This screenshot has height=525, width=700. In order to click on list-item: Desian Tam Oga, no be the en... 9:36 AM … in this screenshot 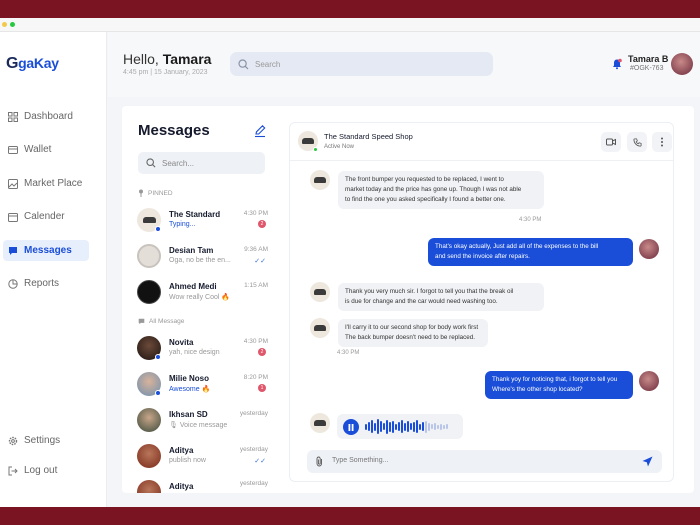, I will do `click(204, 257)`.